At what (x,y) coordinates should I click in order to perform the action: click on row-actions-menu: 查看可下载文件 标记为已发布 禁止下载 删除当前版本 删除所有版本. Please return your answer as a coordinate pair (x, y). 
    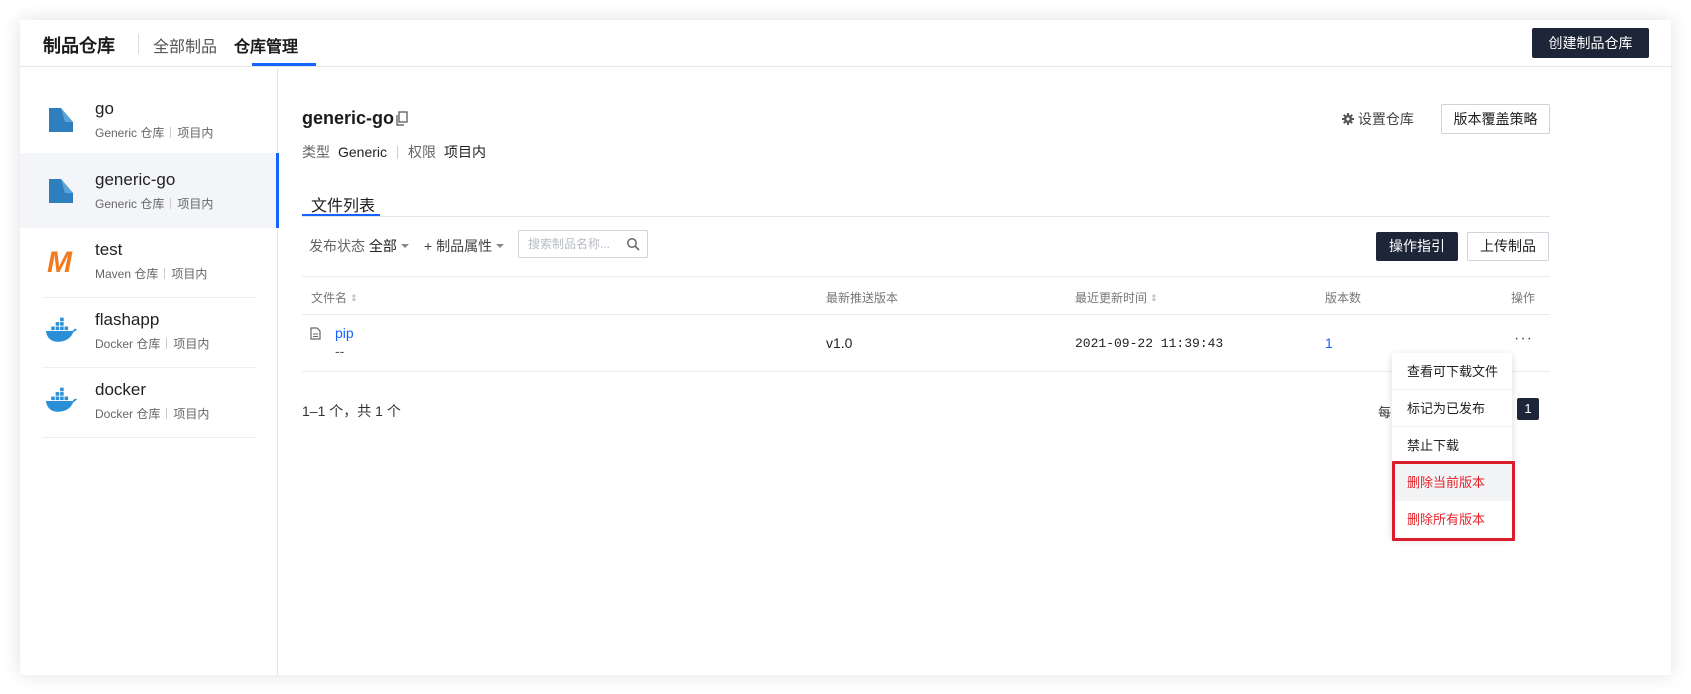
    Looking at the image, I should click on (1452, 445).